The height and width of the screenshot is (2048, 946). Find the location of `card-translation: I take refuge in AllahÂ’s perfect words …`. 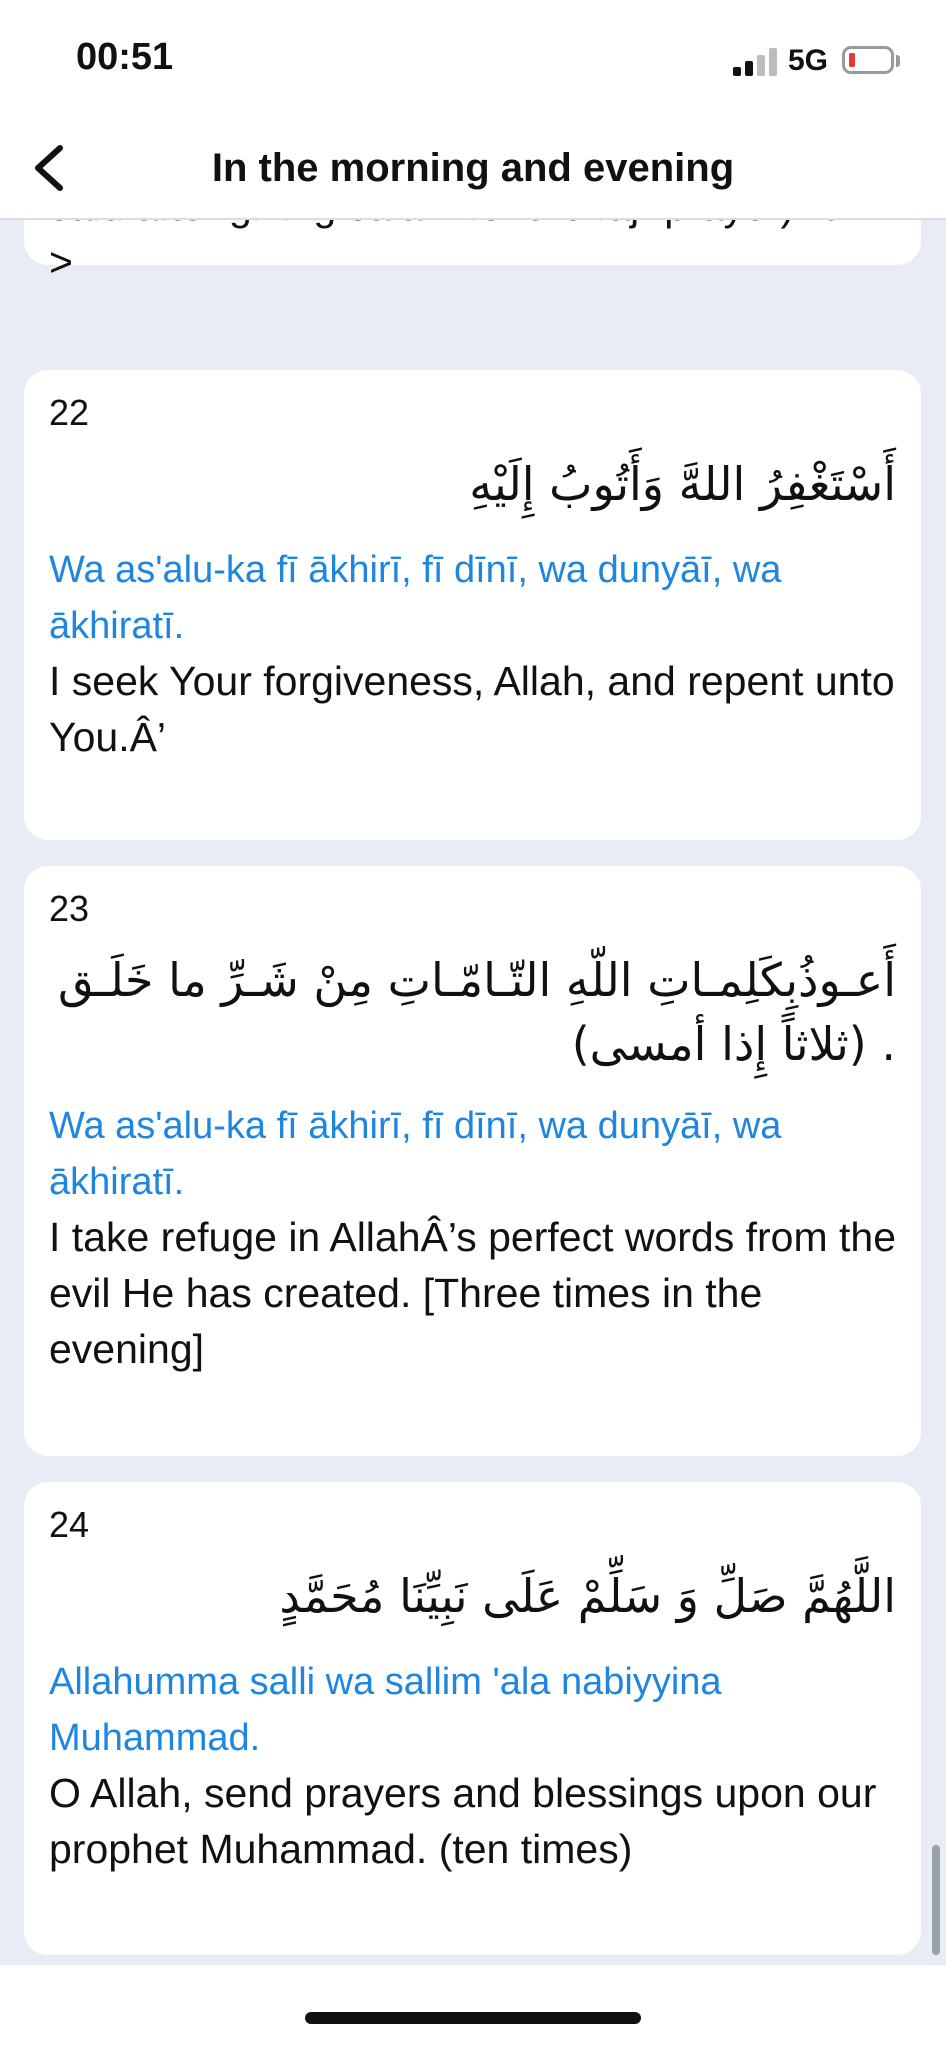

card-translation: I take refuge in AllahÂ’s perfect words … is located at coordinates (473, 1293).